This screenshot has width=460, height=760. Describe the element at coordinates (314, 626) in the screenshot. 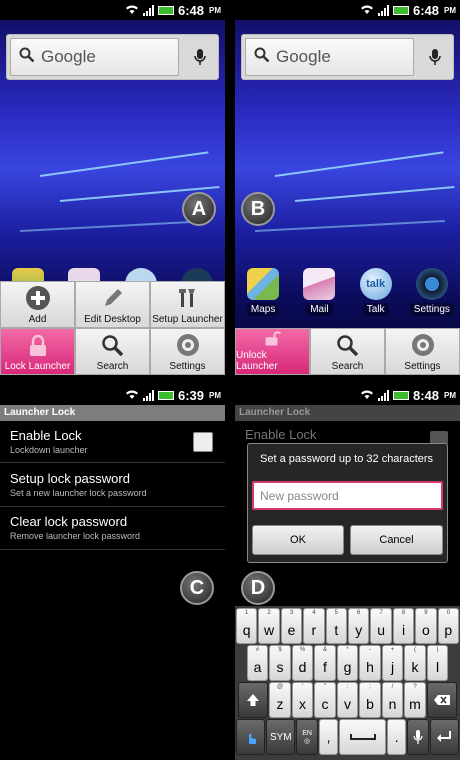

I see `key-r: 4r` at that location.